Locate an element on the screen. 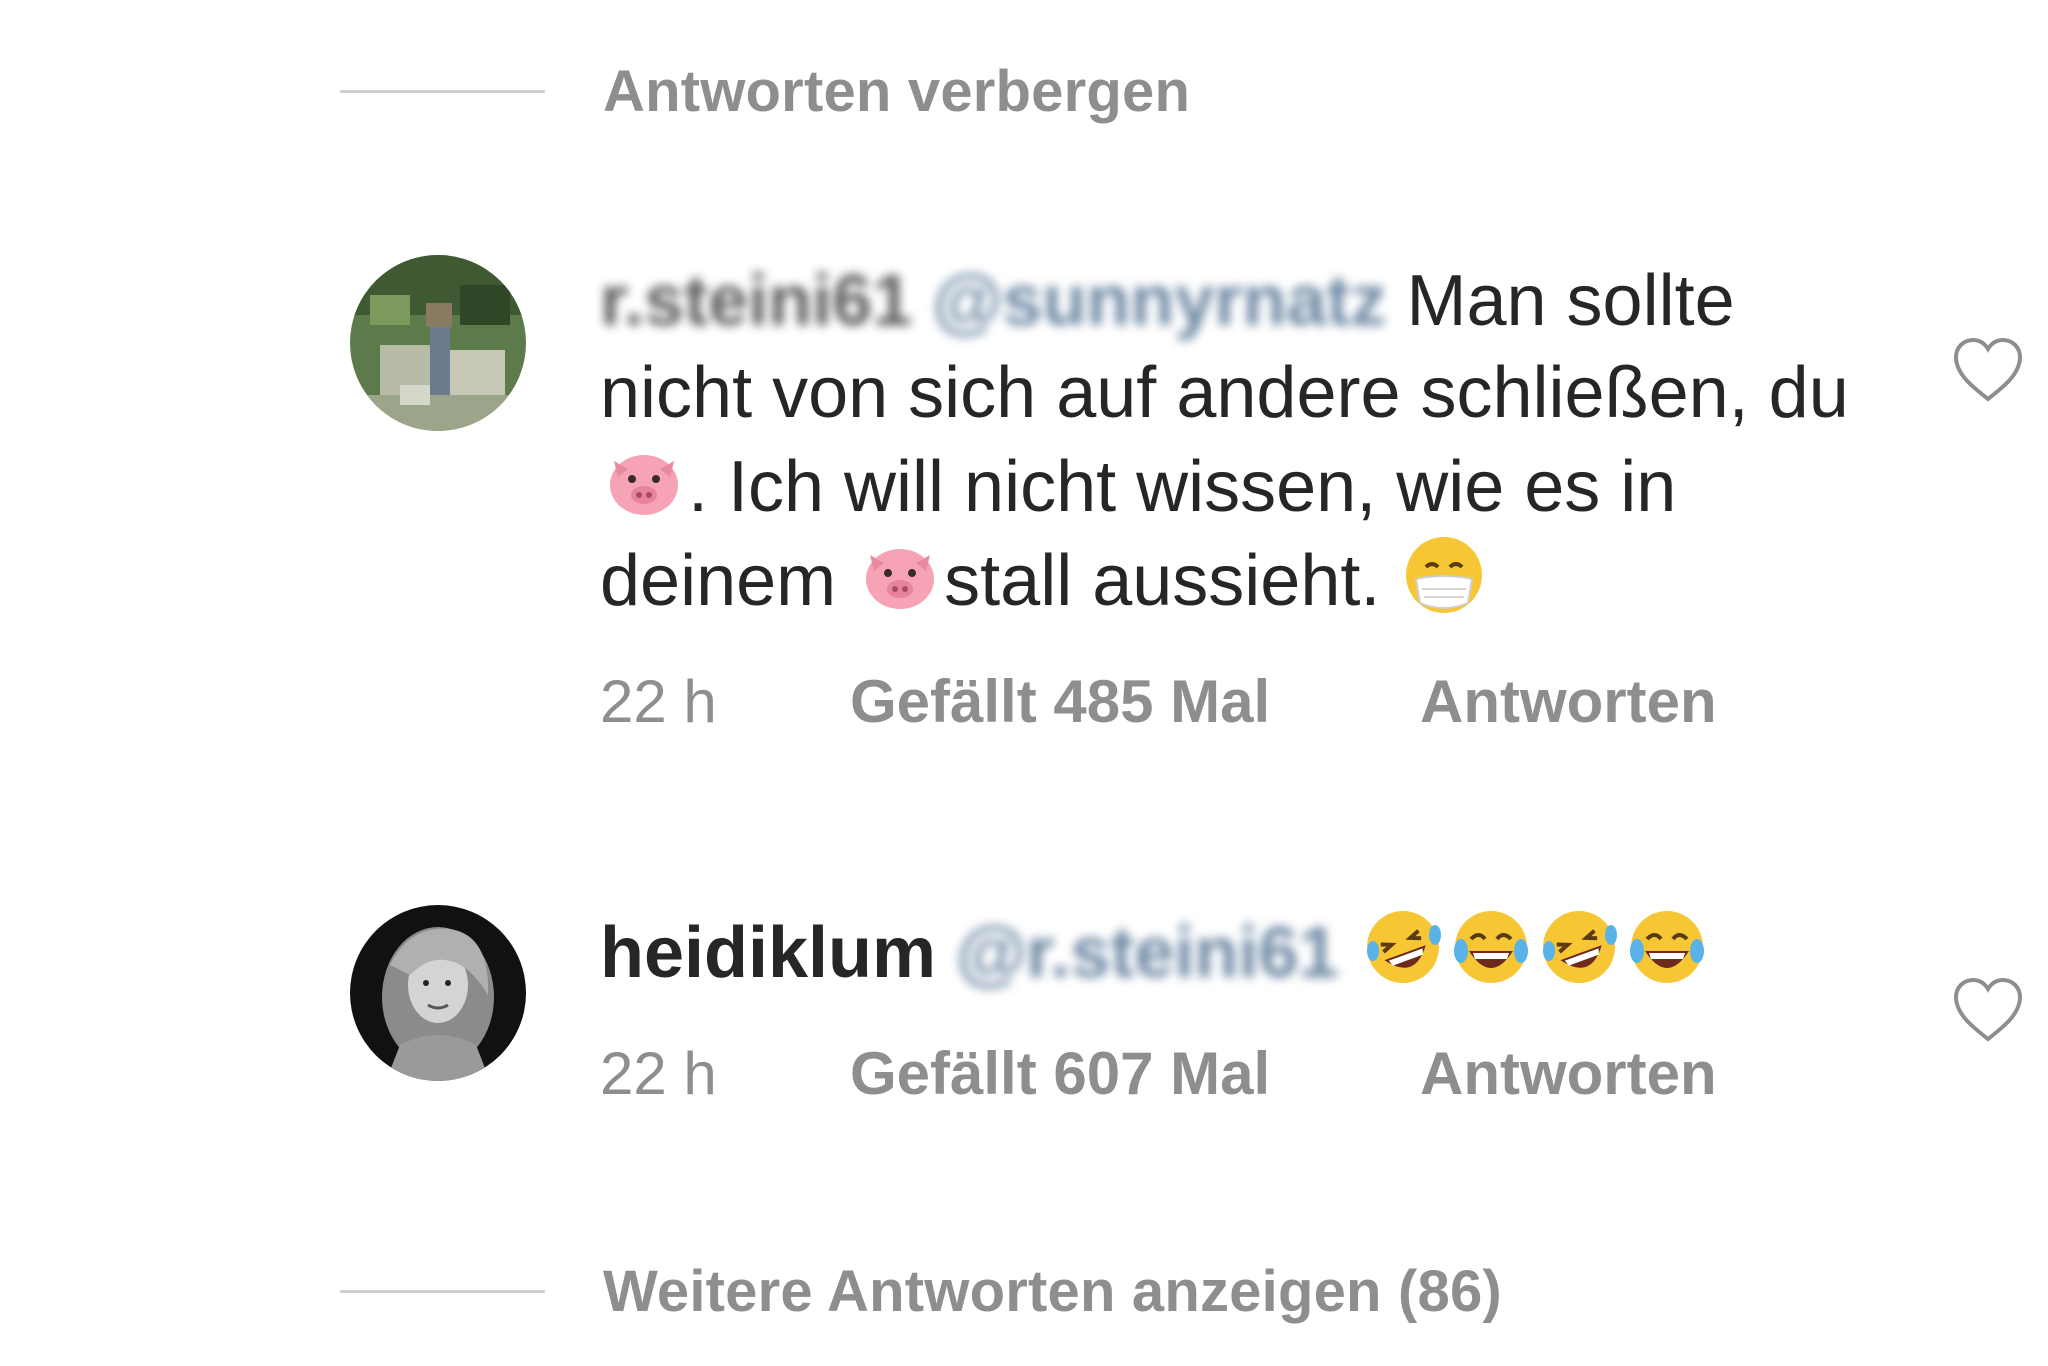  hide-replies-label: Antworten verbergen is located at coordinates (896, 91).